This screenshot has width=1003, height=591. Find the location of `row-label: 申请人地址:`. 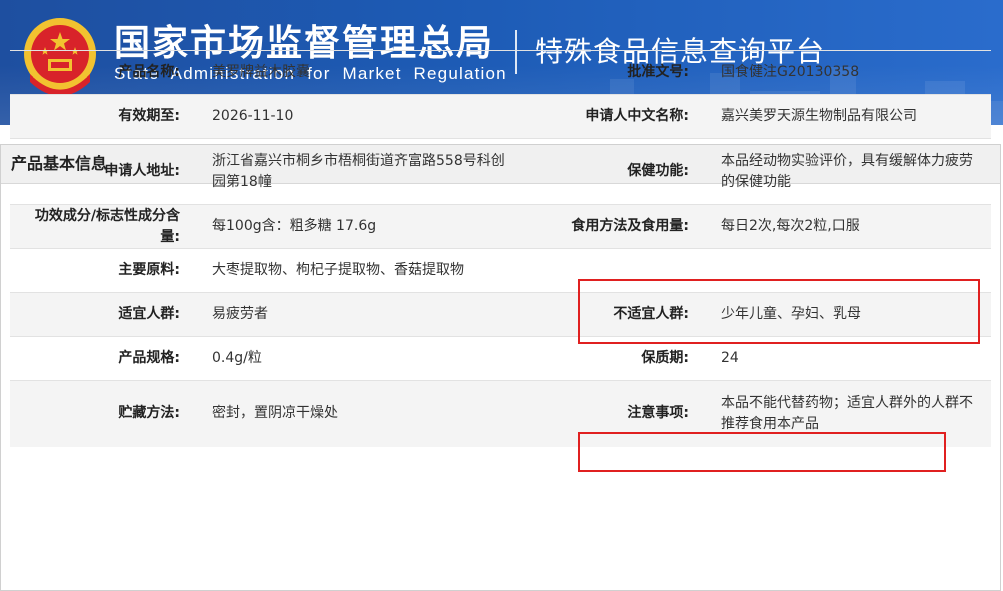

row-label: 申请人地址: is located at coordinates (103, 171).